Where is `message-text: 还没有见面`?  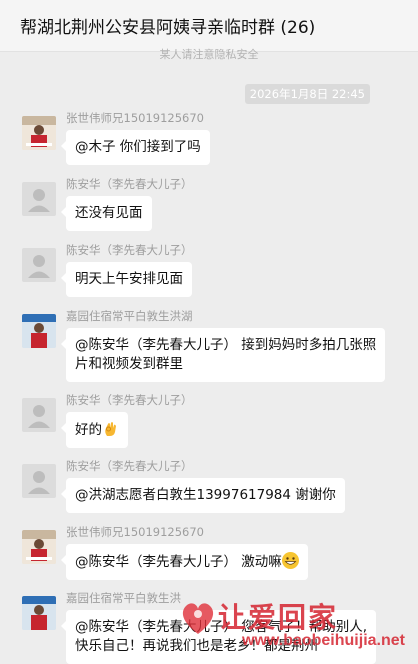 message-text: 还没有见面 is located at coordinates (109, 213).